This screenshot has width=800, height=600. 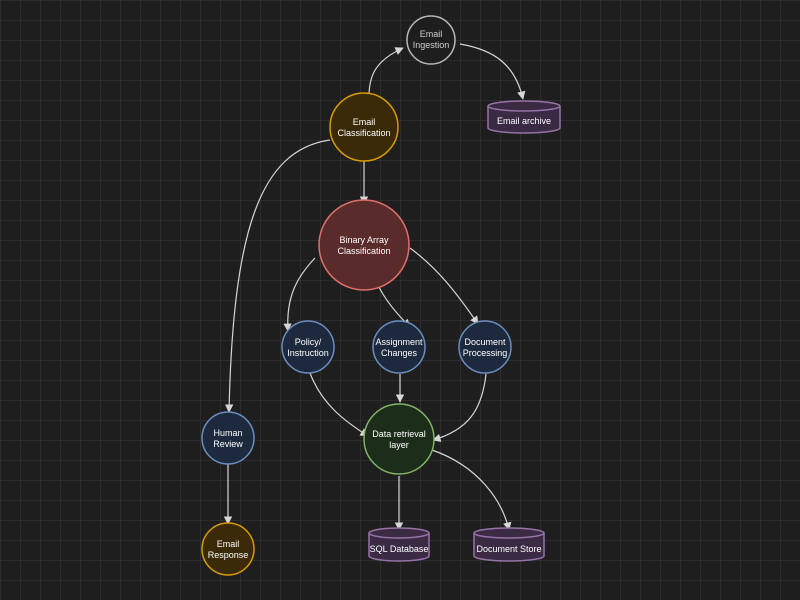 I want to click on node-email-classification: Email Classification, so click(x=364, y=127).